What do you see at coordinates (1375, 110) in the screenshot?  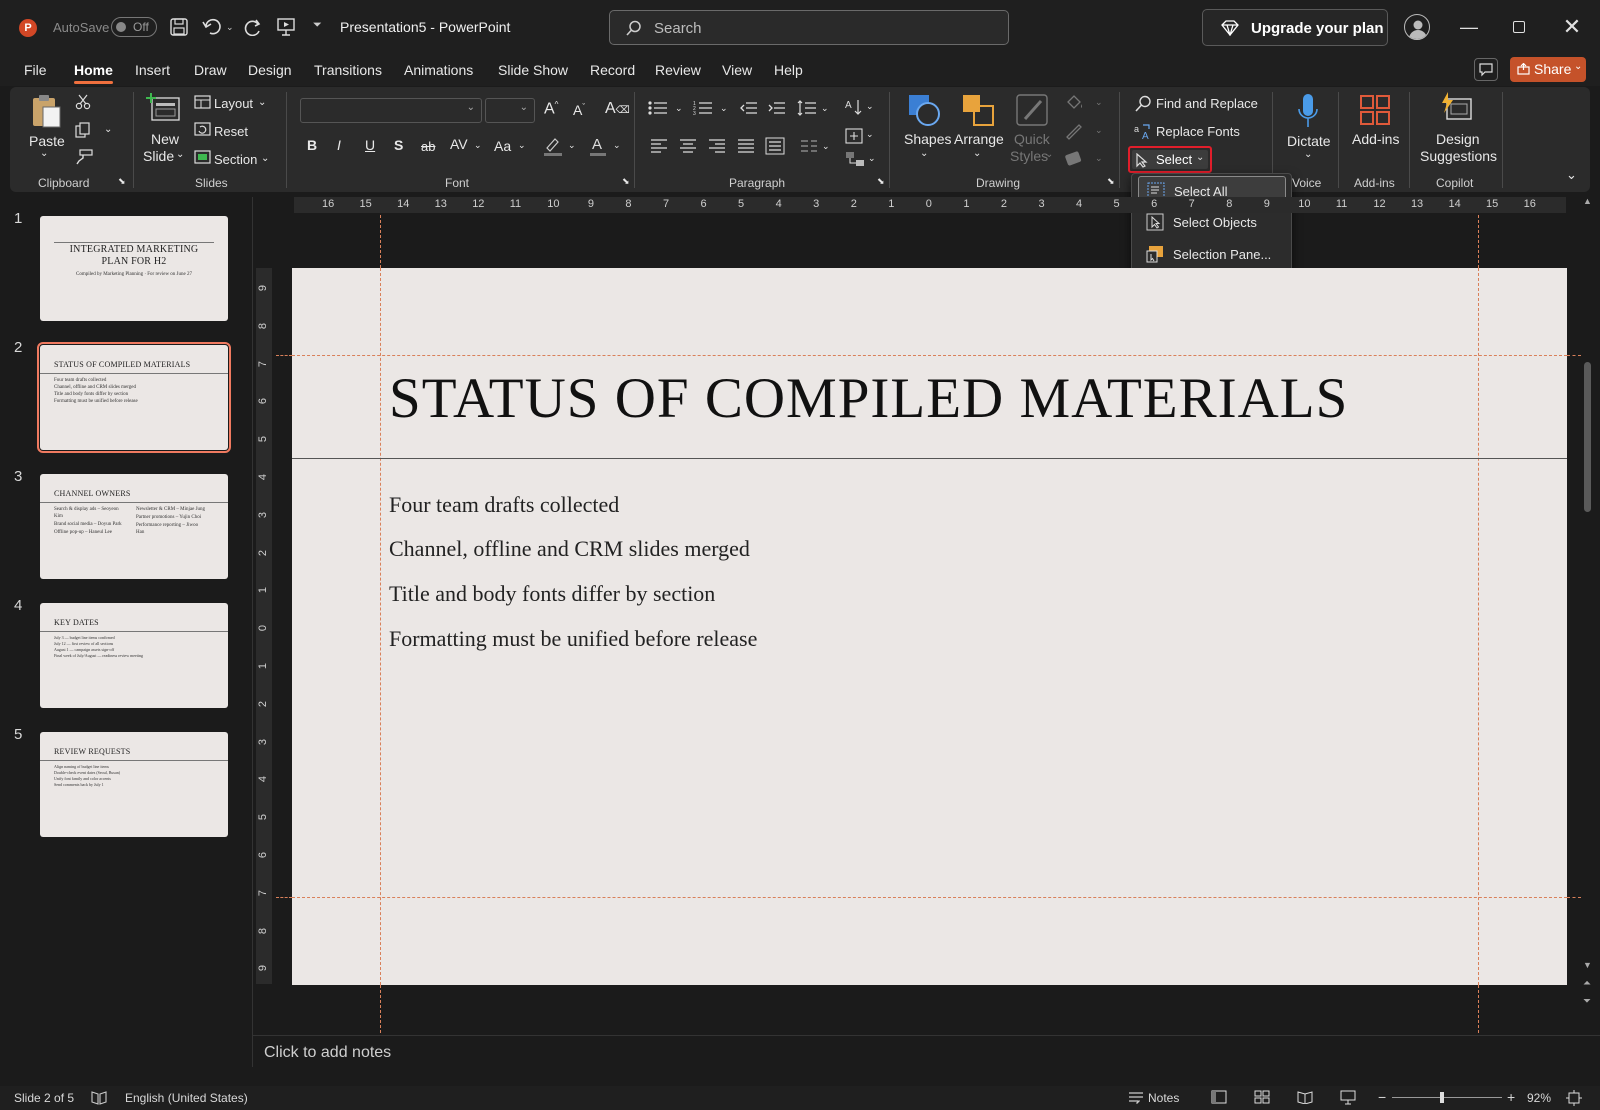 I see `add-ins-icon` at bounding box center [1375, 110].